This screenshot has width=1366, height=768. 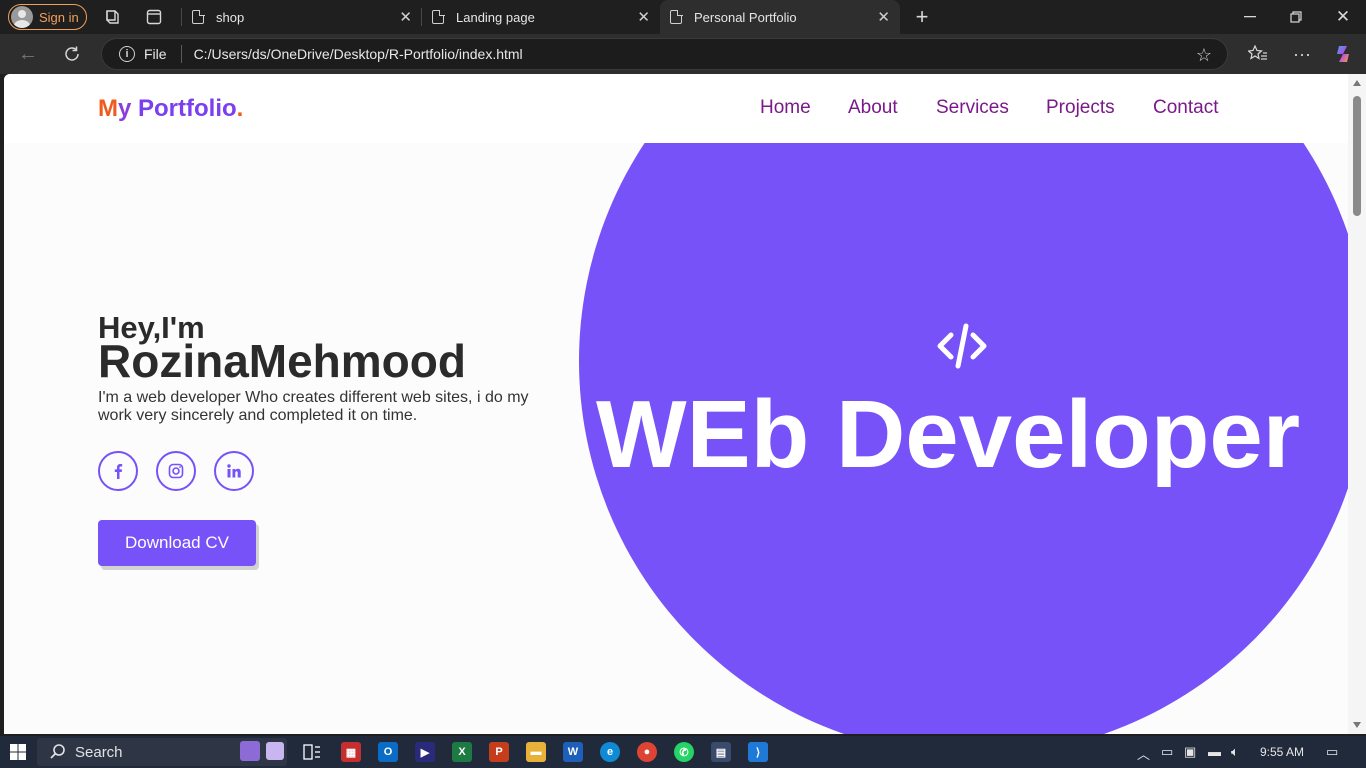 I want to click on search-label: Search, so click(x=99, y=752).